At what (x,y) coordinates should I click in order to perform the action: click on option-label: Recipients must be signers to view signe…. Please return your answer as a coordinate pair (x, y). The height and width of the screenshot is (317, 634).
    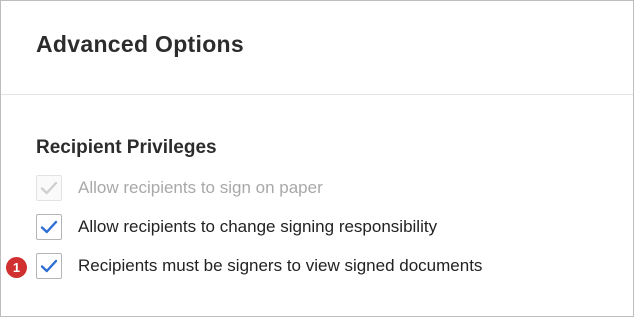
    Looking at the image, I should click on (280, 266).